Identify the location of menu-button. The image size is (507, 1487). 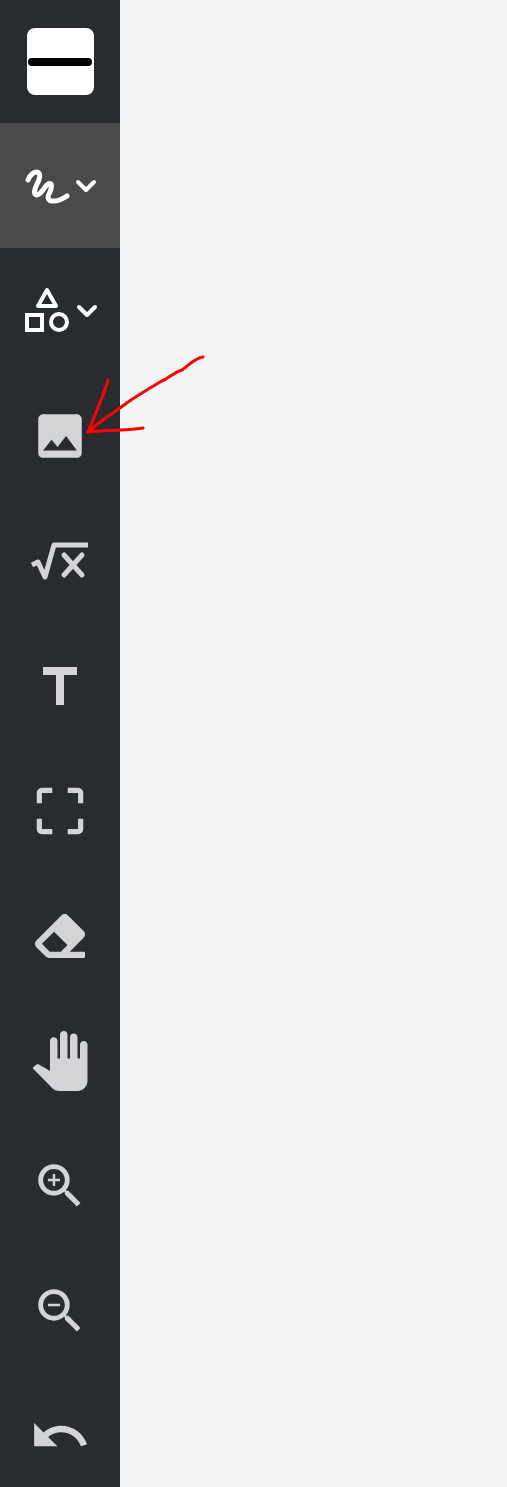
(60, 61).